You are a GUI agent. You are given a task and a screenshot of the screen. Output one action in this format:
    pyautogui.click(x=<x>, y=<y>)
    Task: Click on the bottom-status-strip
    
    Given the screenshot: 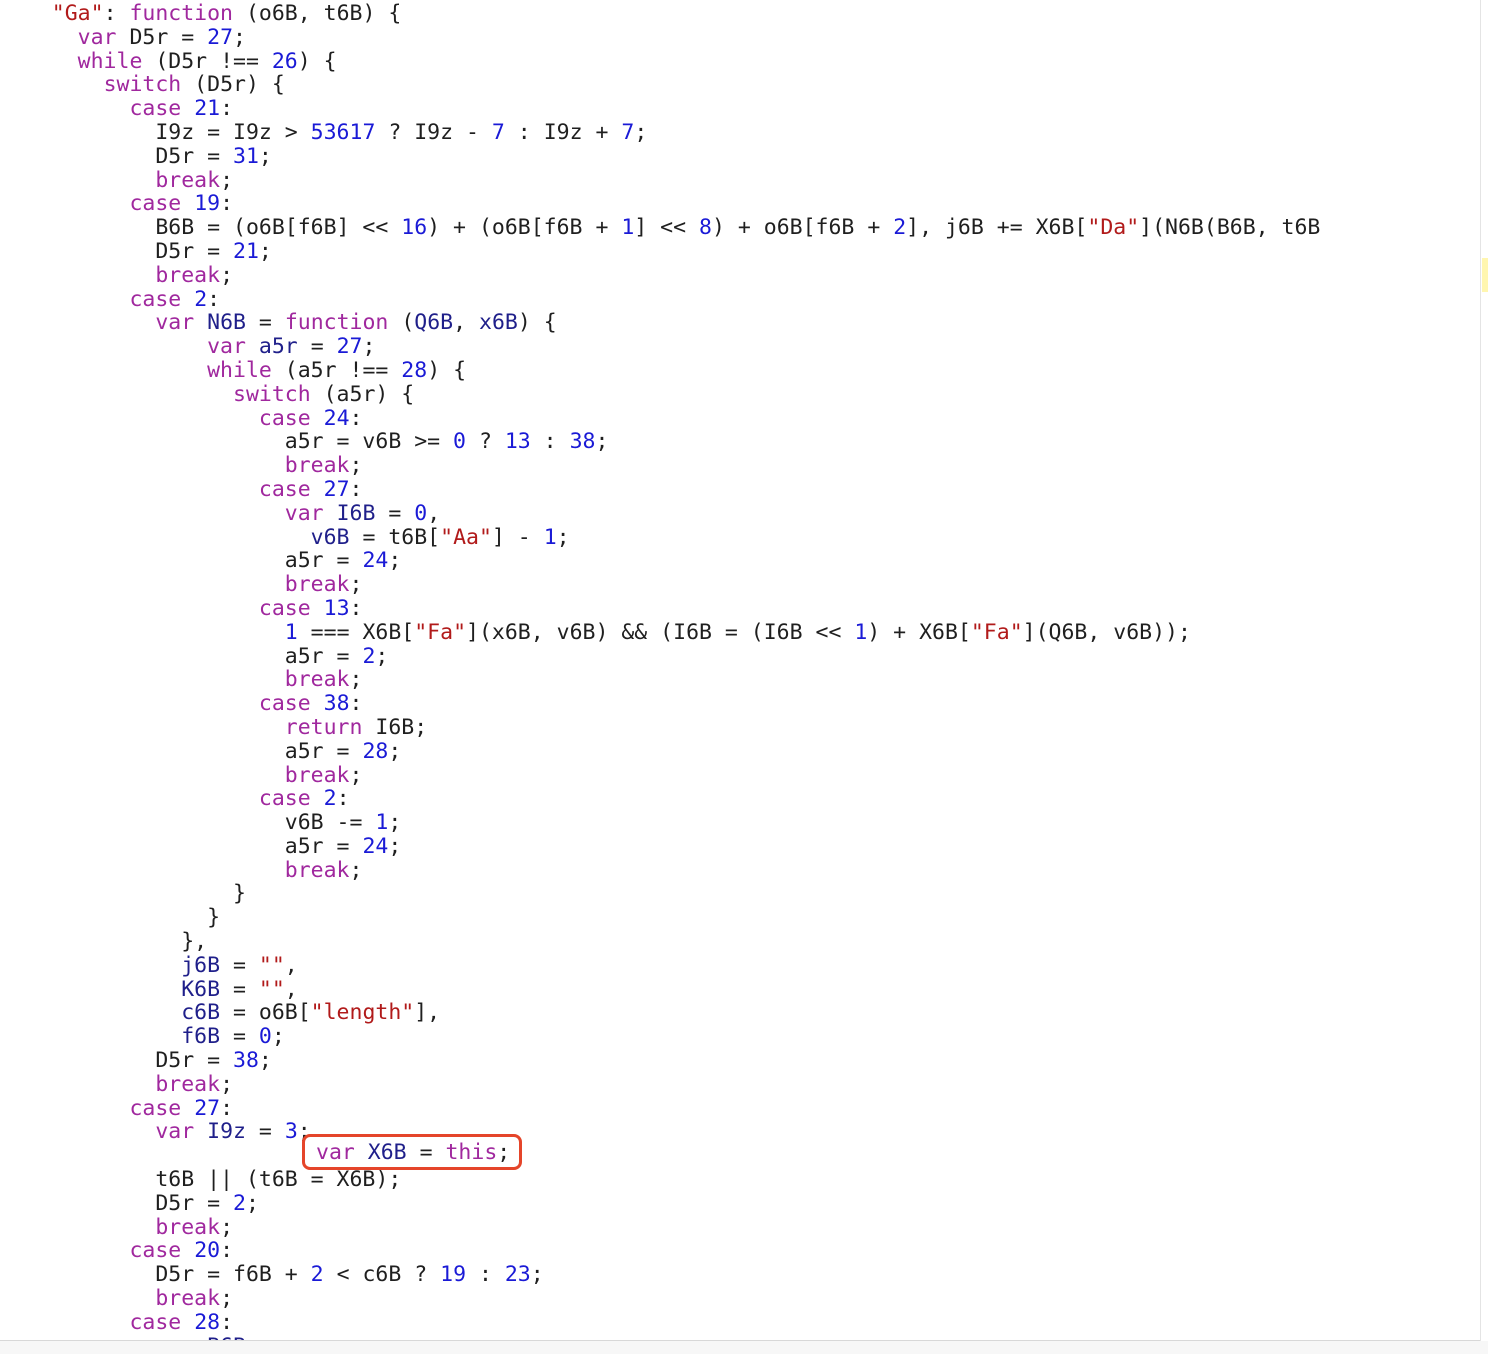 What is the action you would take?
    pyautogui.click(x=744, y=1347)
    